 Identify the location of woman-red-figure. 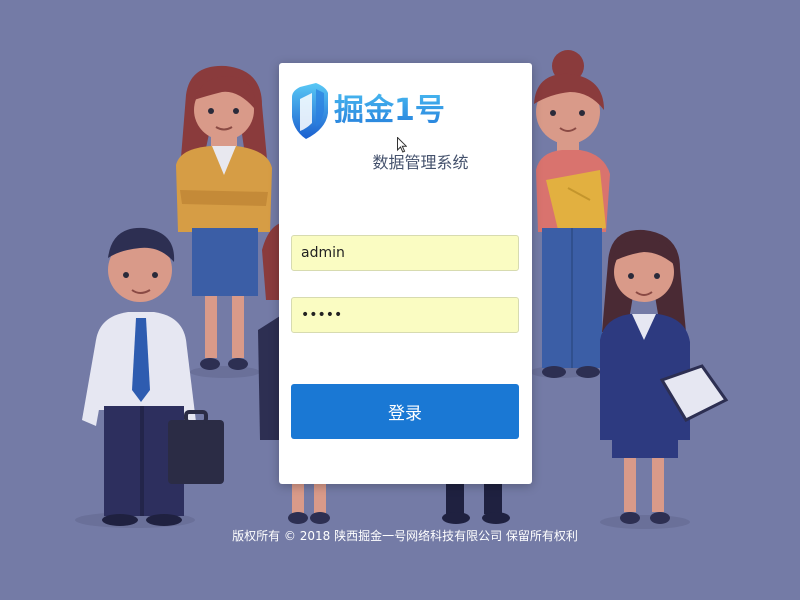
(572, 214).